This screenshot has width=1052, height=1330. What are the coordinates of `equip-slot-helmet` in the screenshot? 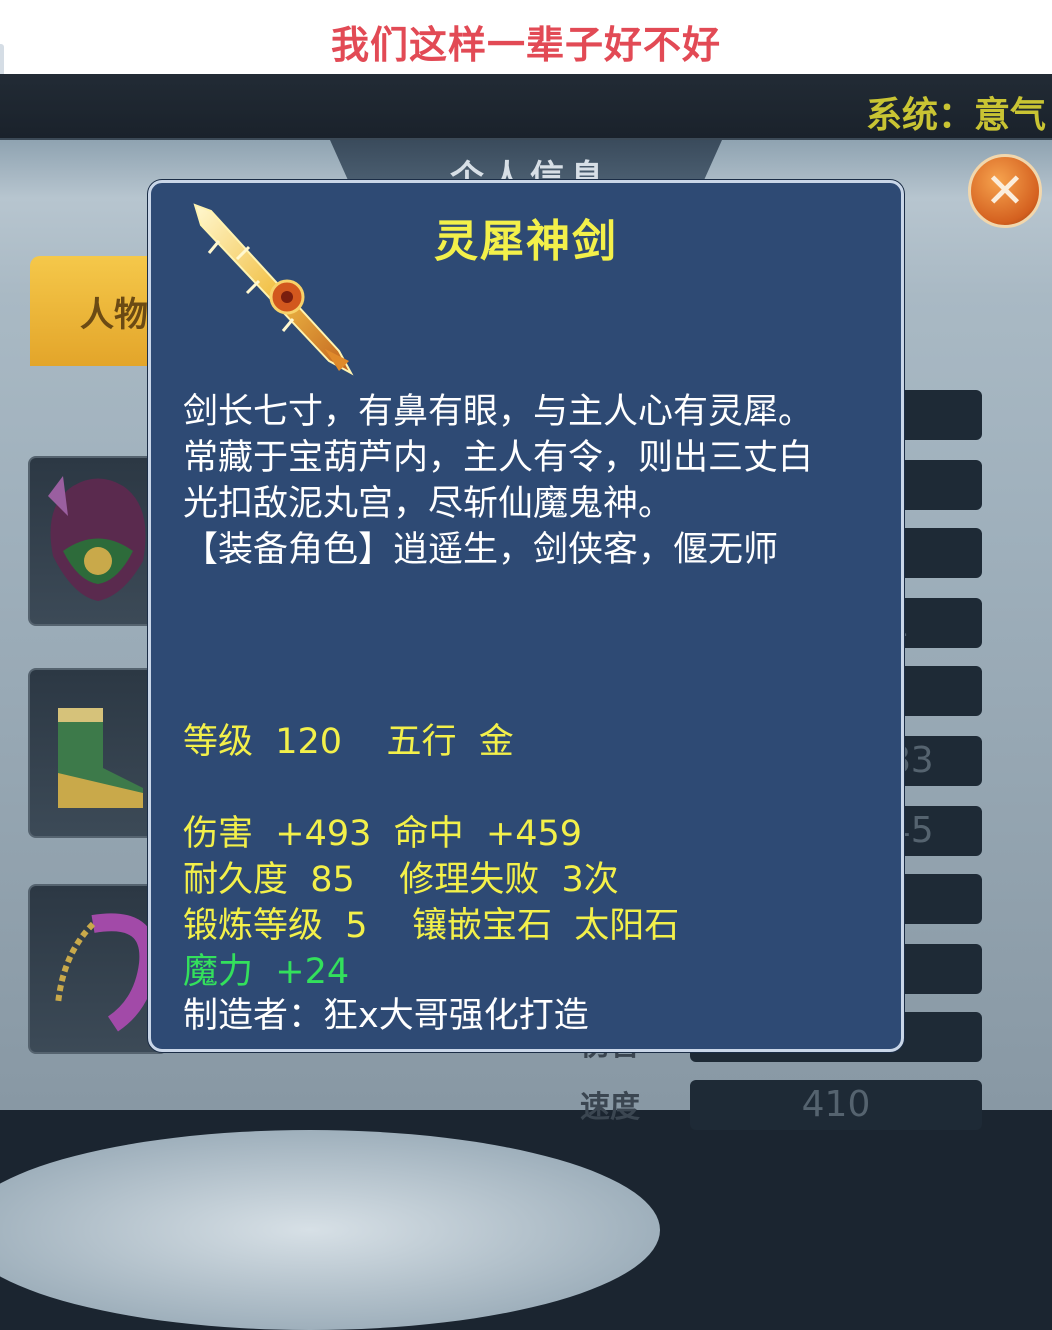 It's located at (98, 541).